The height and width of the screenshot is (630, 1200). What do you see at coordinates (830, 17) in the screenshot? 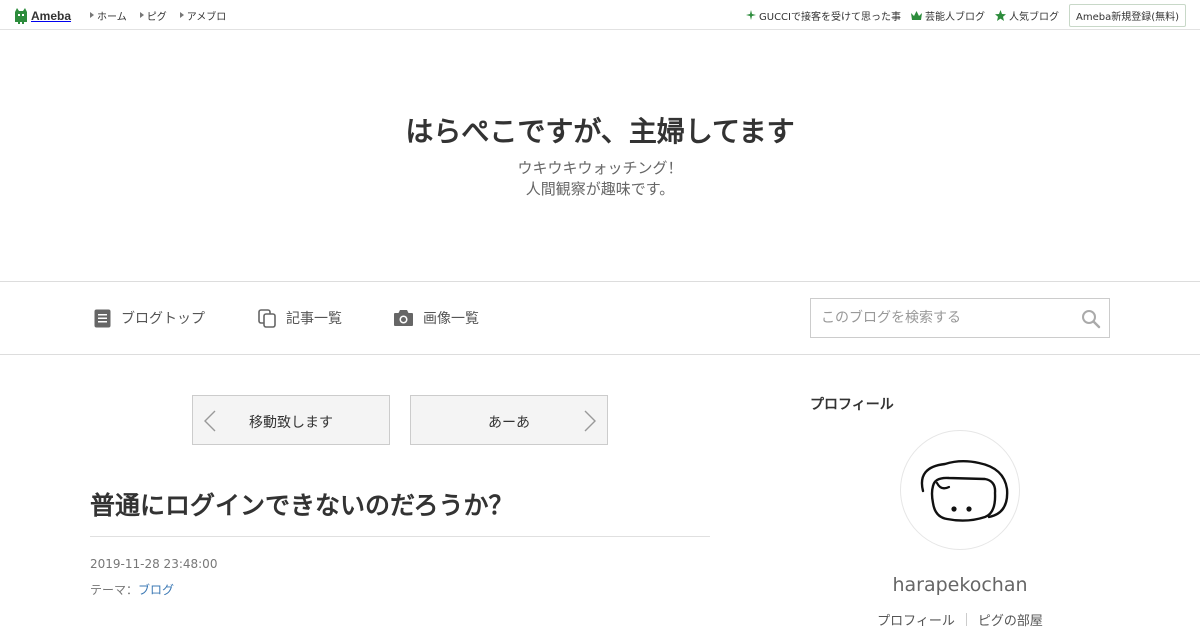
I see `featured-link-label: GUCCIで接客を受けて思った事` at bounding box center [830, 17].